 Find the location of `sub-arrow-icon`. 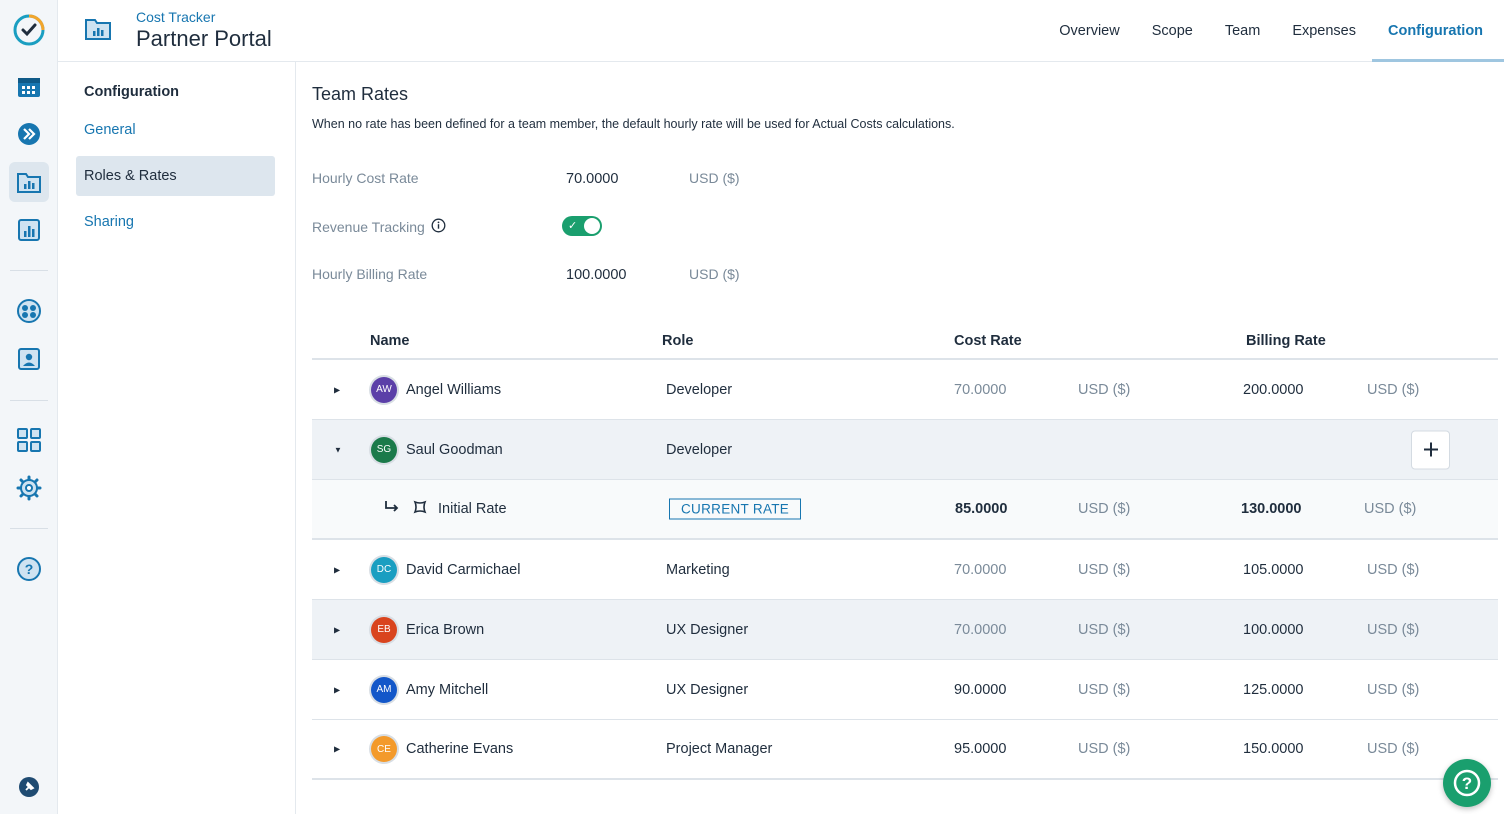

sub-arrow-icon is located at coordinates (392, 509).